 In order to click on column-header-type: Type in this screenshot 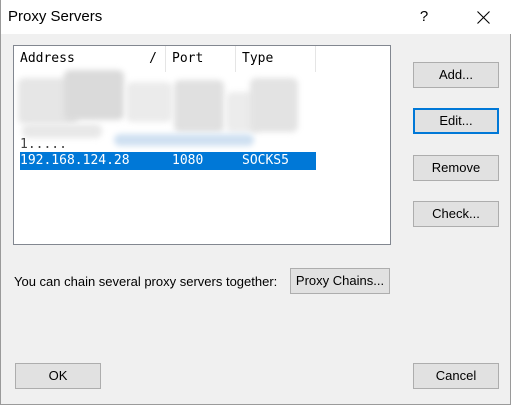, I will do `click(276, 59)`.